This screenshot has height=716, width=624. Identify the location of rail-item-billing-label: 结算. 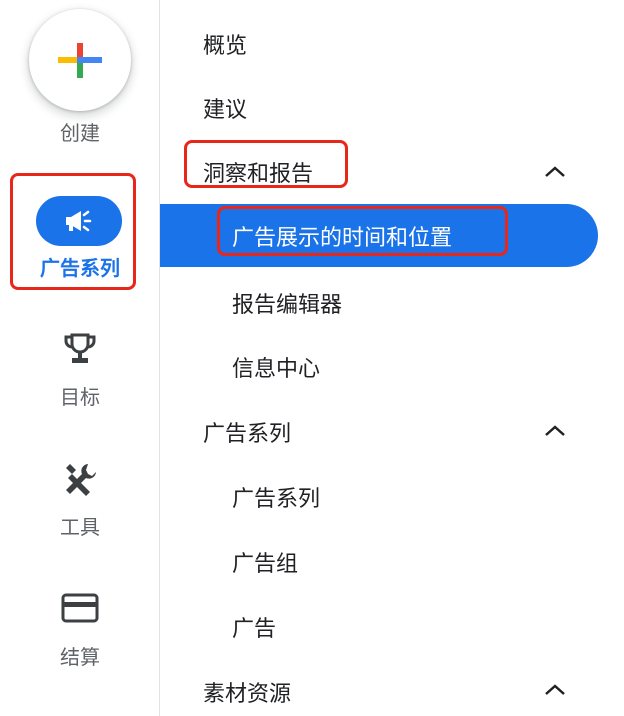
(80, 655).